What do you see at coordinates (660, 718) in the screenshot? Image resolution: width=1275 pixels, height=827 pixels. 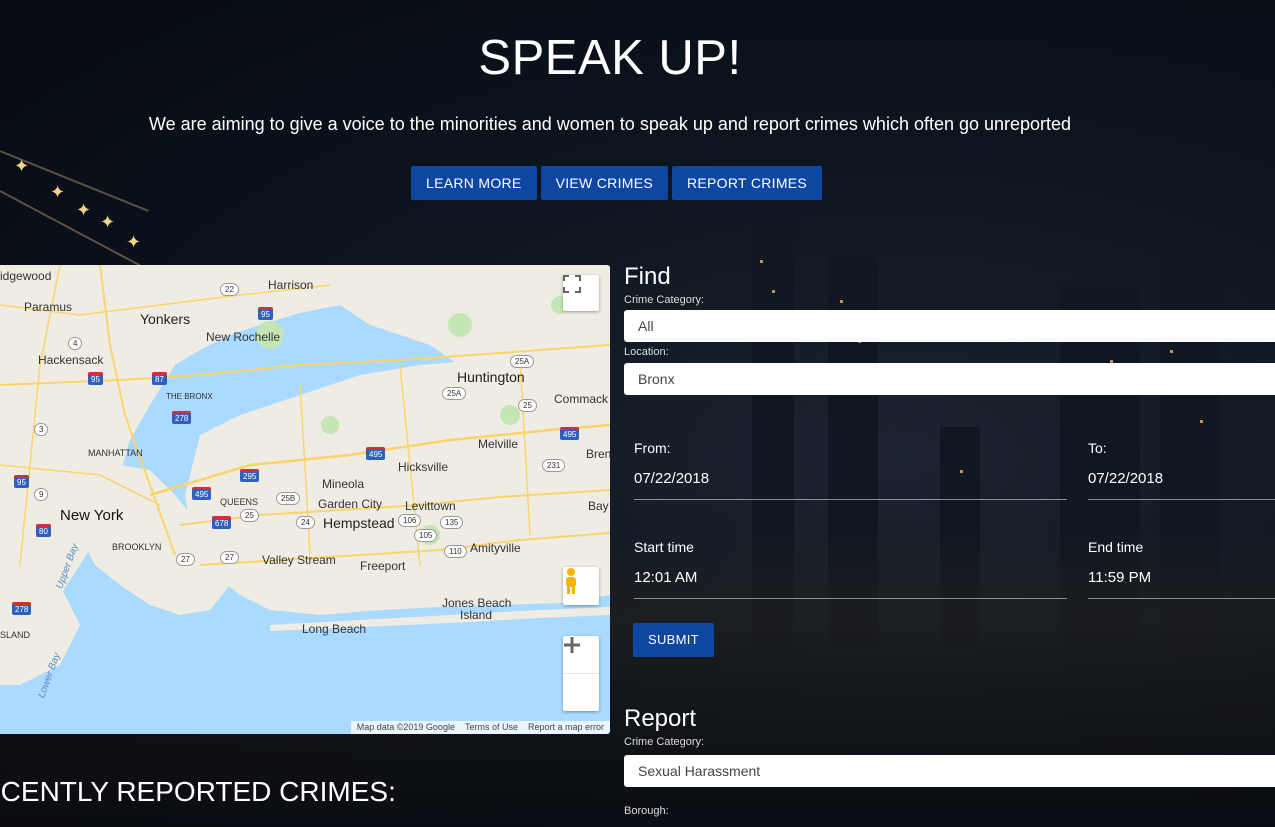 I see `report-heading: Report` at bounding box center [660, 718].